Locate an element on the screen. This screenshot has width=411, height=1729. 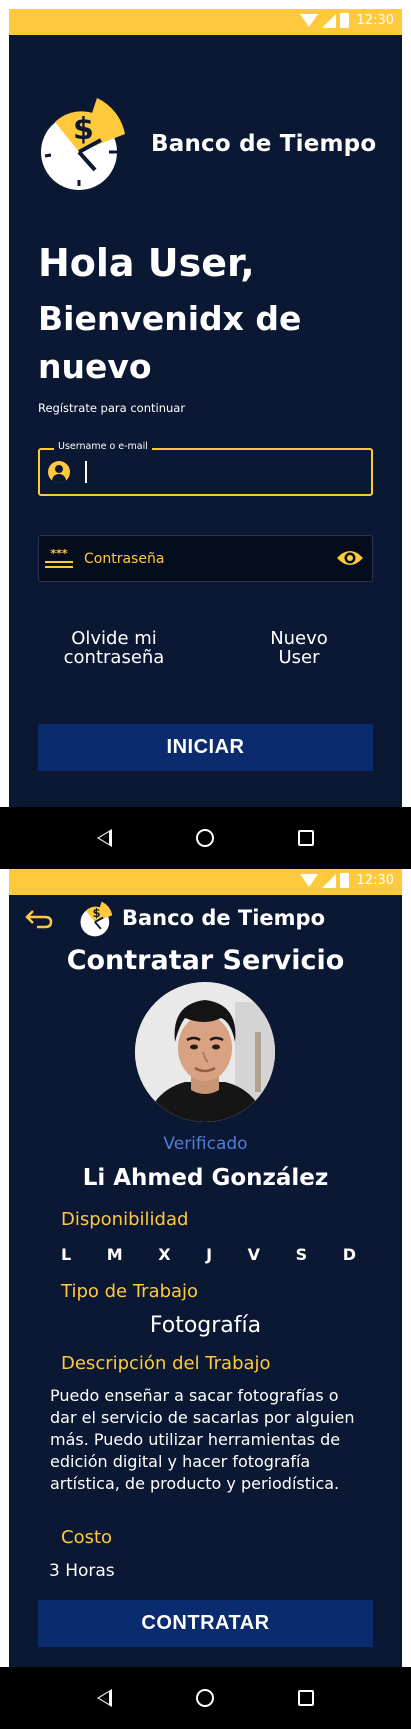
text-cursor is located at coordinates (86, 472).